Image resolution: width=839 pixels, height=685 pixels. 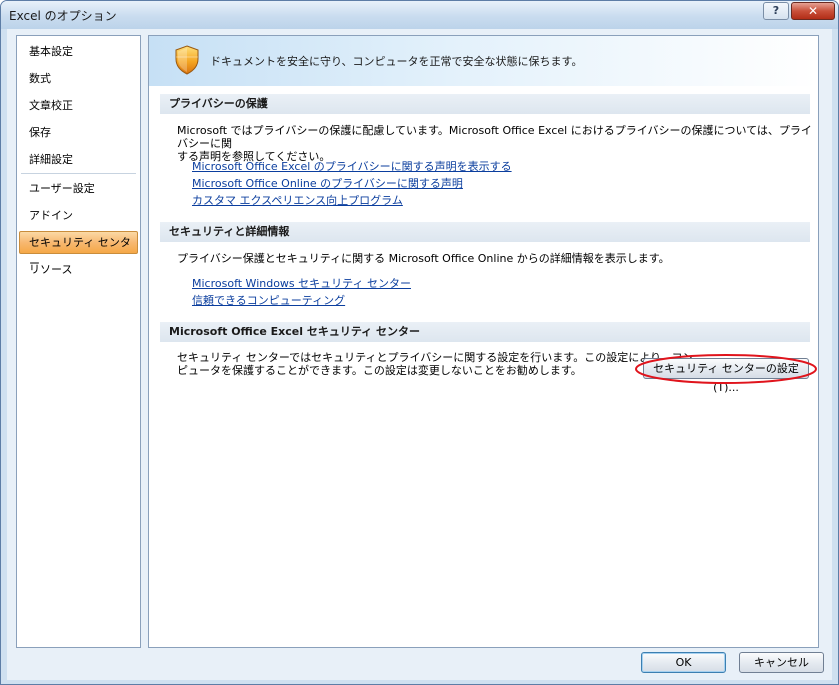 What do you see at coordinates (485, 232) in the screenshot?
I see `security-section-header: セキュリティと詳細情報` at bounding box center [485, 232].